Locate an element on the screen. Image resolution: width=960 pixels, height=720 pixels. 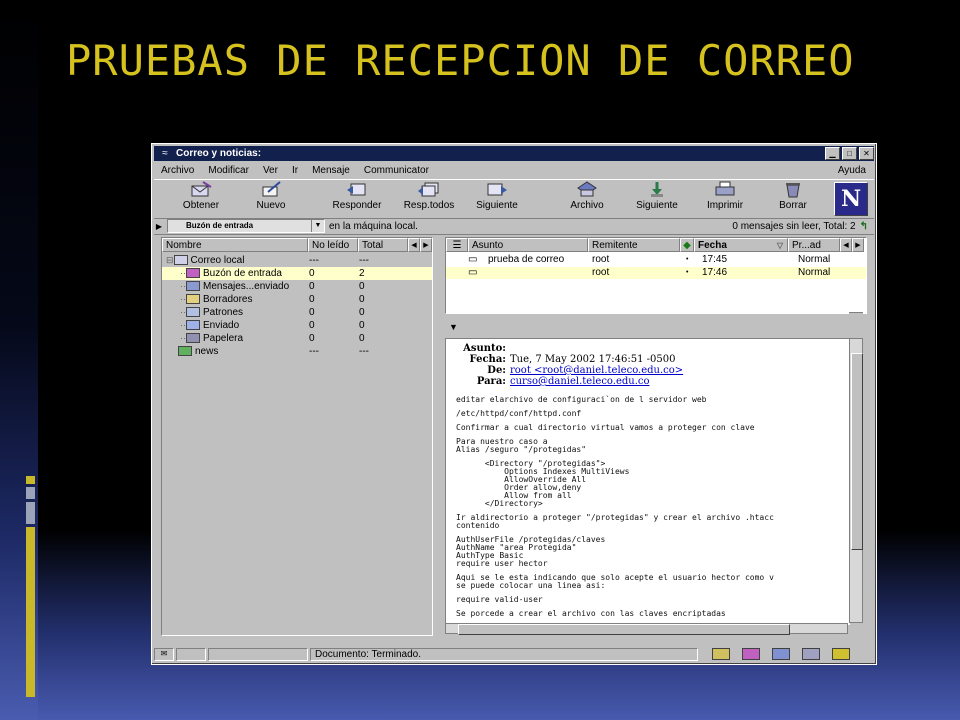
mail-icon is located at coordinates (751, 654).